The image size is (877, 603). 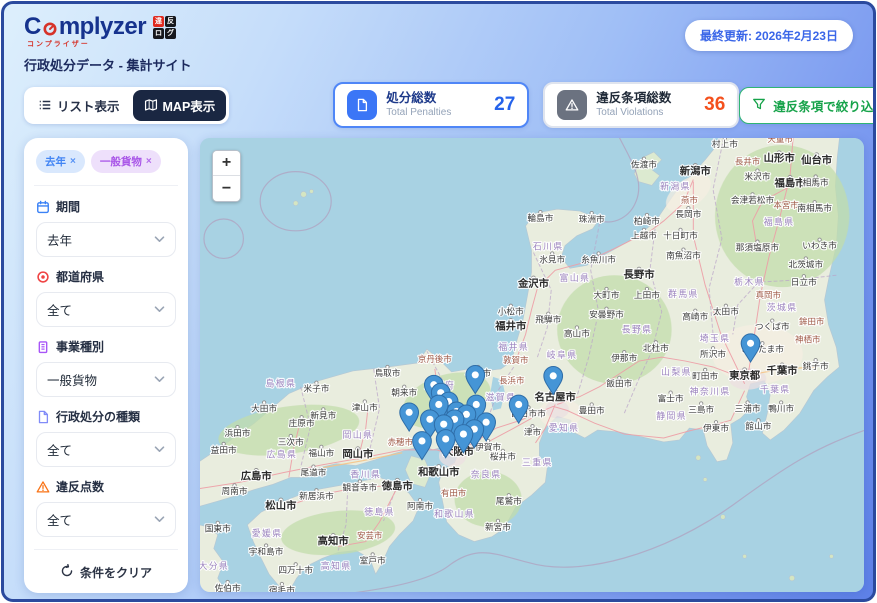 I want to click on view-toggle-map: MAP表示, so click(x=179, y=105).